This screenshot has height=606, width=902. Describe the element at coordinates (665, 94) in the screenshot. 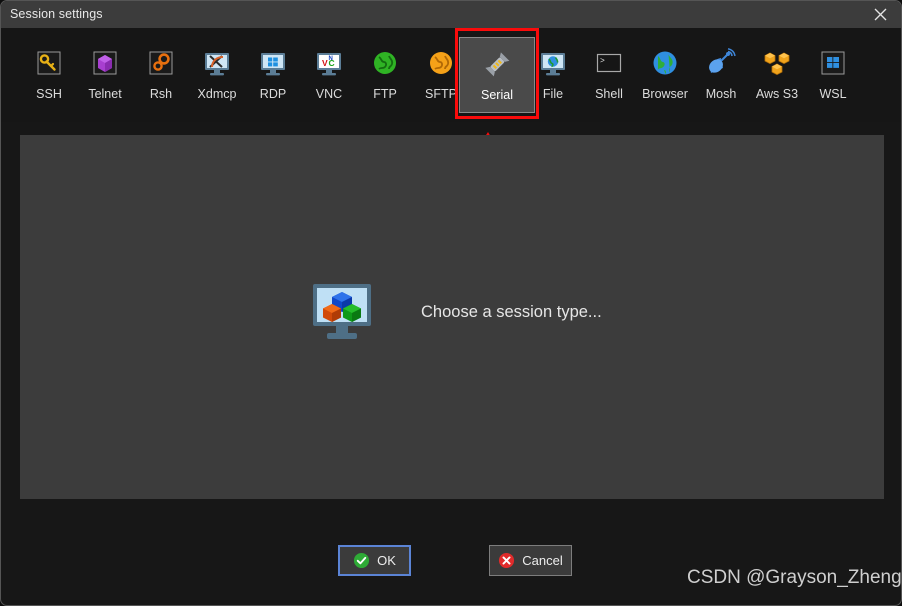

I see `session-type-label: Browser` at that location.